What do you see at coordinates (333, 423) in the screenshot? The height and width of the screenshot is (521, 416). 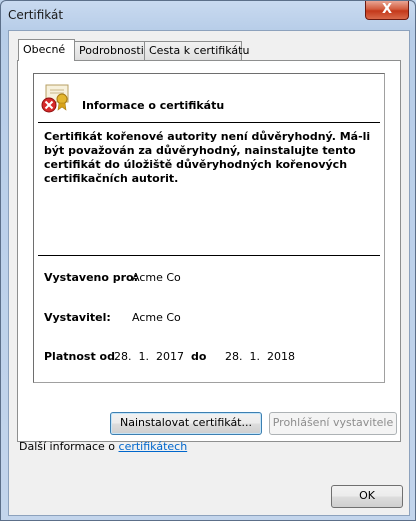 I see `issuer-statement-button: Prohlášení vystavitele` at bounding box center [333, 423].